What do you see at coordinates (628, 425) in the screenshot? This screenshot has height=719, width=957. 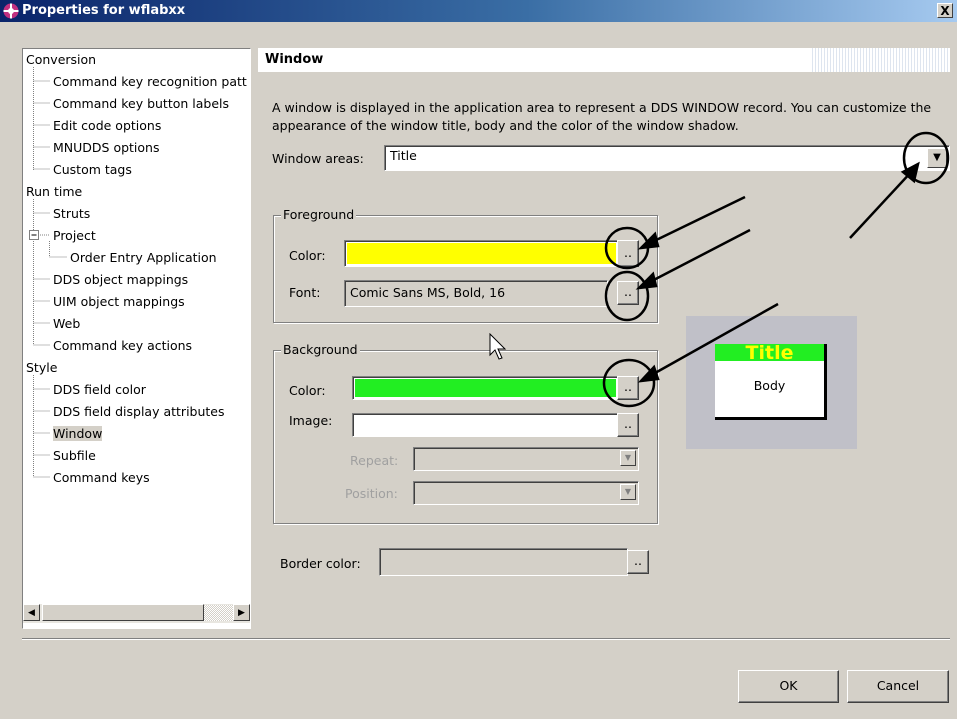 I see `background-image-browse-button: ..` at bounding box center [628, 425].